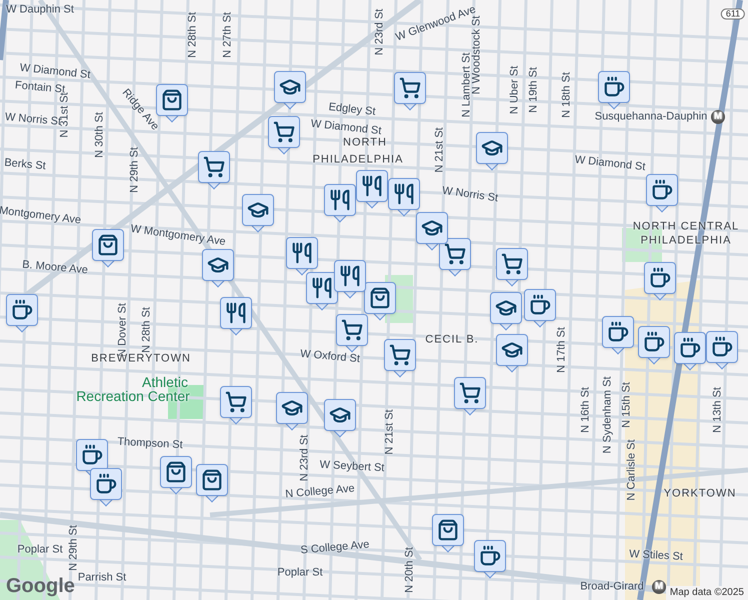  I want to click on neighborhood-label: YORKTOWN, so click(700, 494).